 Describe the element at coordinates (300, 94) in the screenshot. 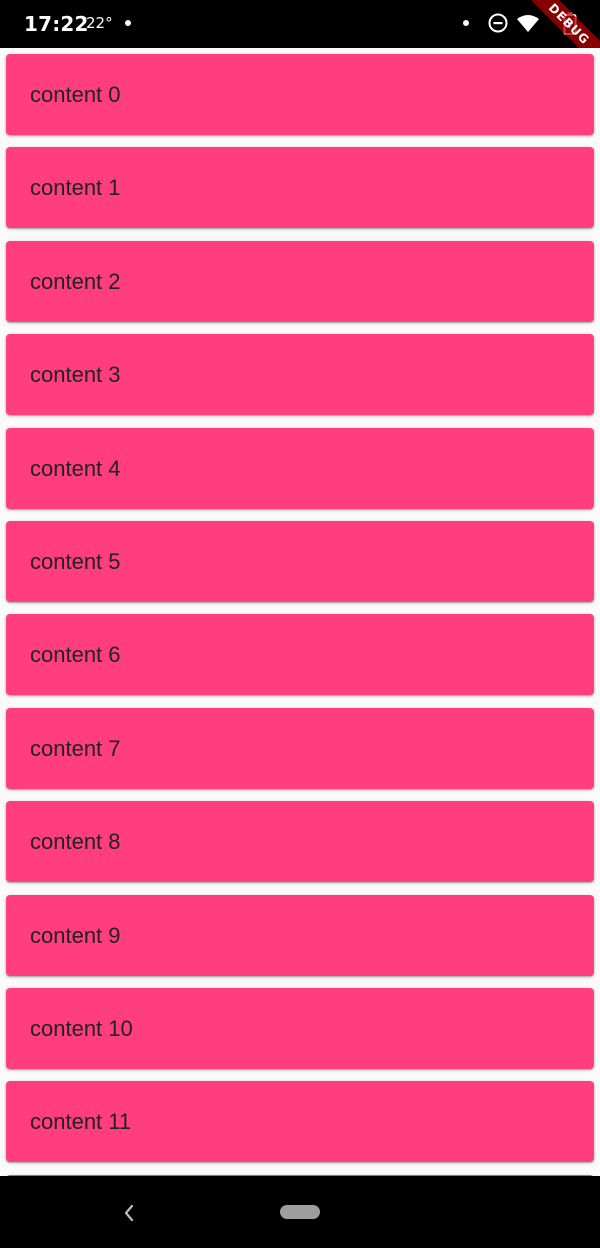

I see `content-card: content 0` at that location.